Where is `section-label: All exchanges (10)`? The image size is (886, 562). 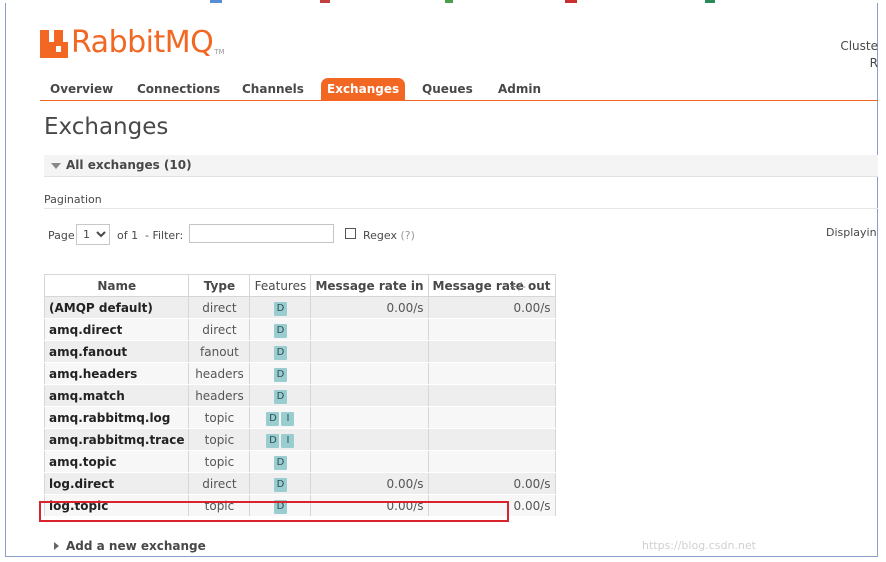
section-label: All exchanges (10) is located at coordinates (129, 165).